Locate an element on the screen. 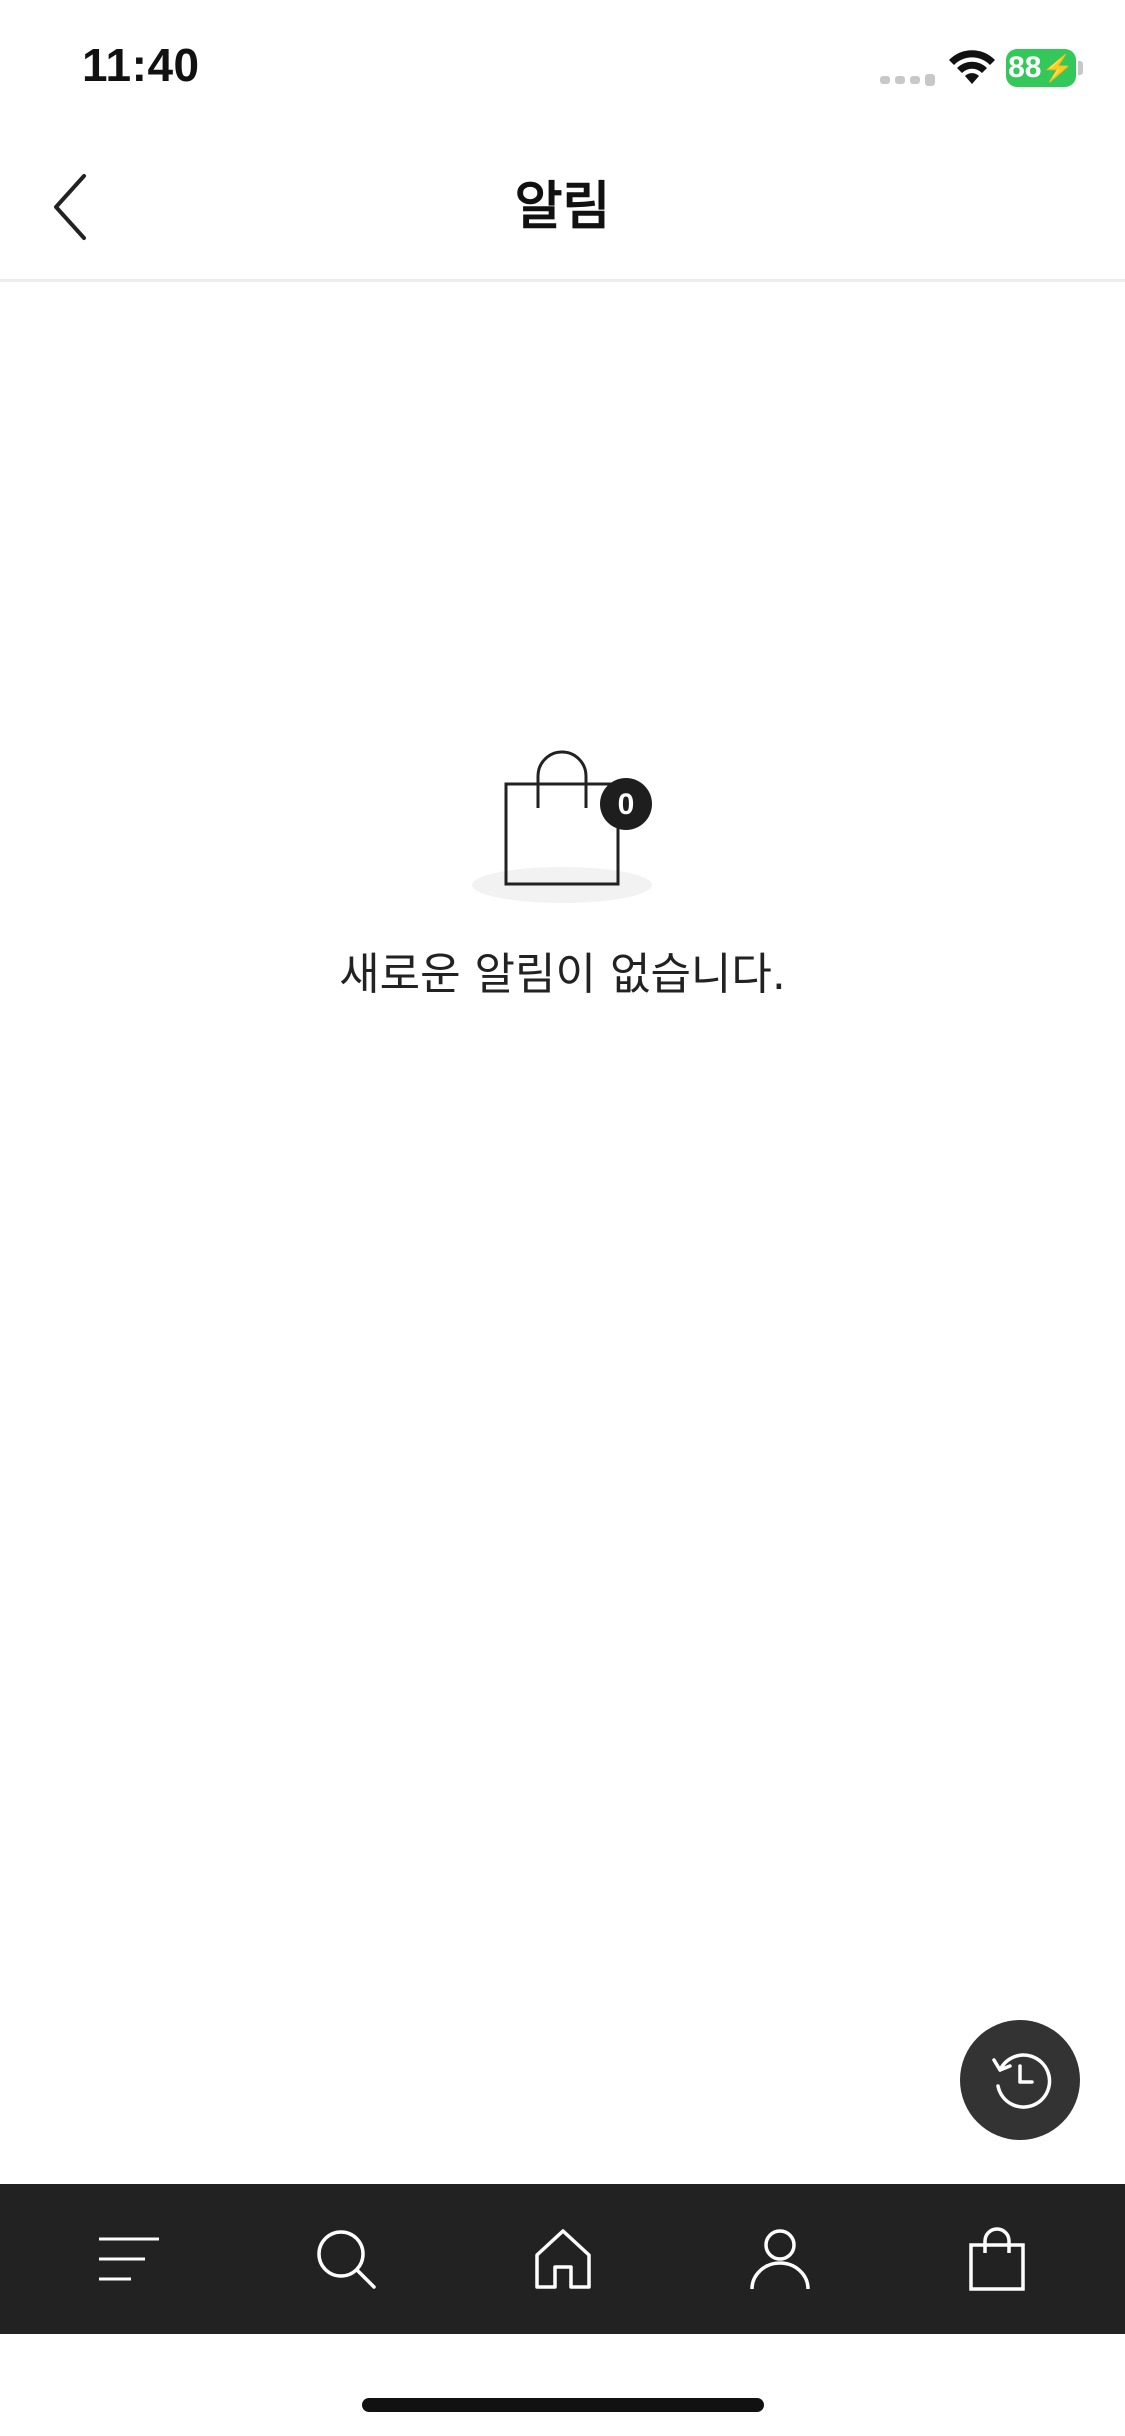 This screenshot has width=1125, height=2436. recent-history-button is located at coordinates (1020, 2080).